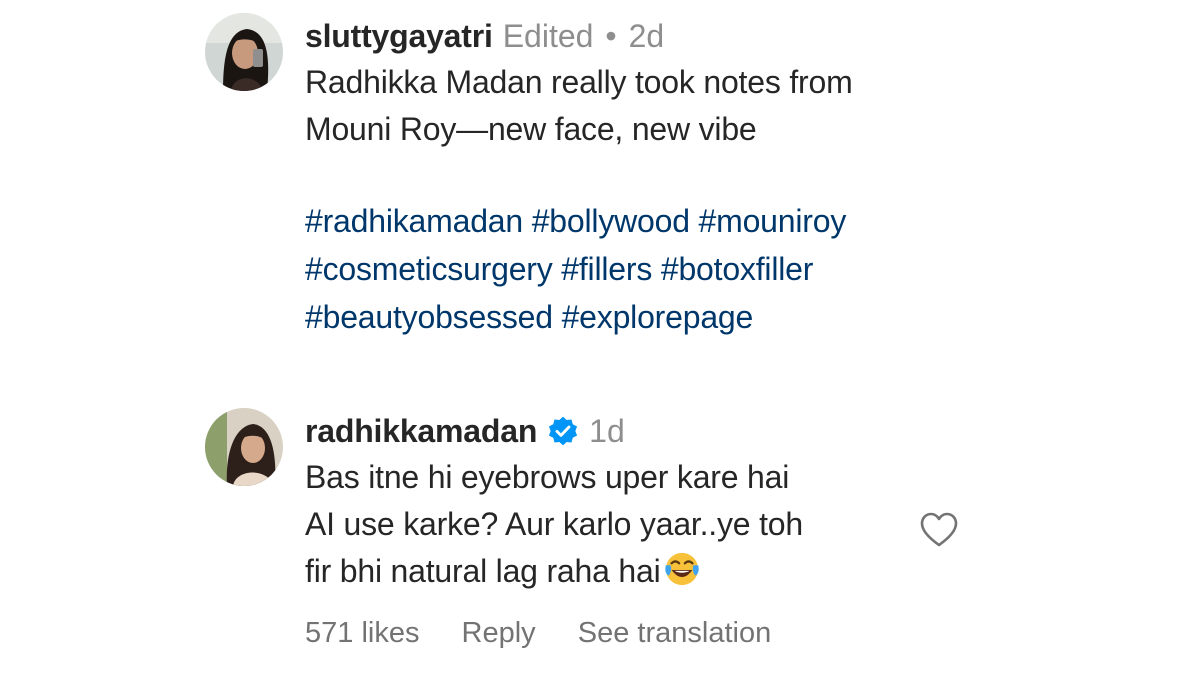 The image size is (1200, 675). I want to click on hashtag-link: #fillers, so click(606, 269).